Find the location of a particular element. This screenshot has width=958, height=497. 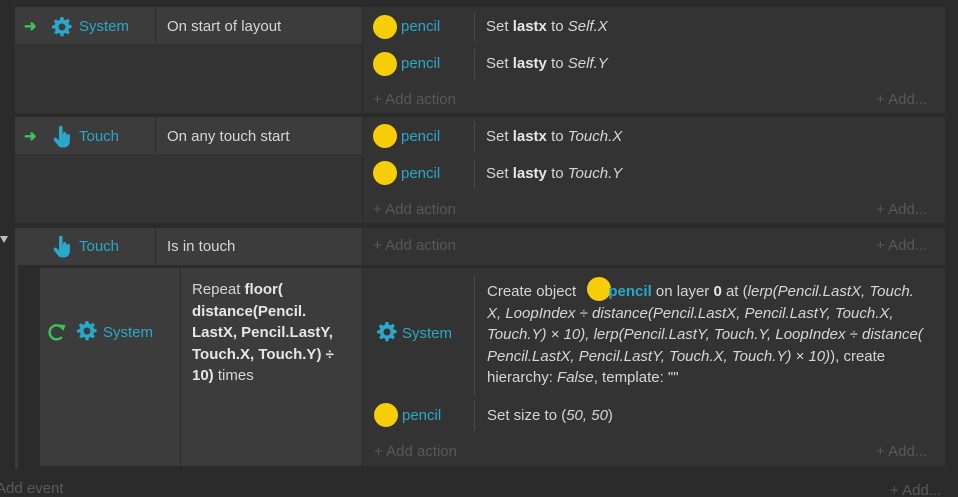

loop-icon is located at coordinates (57, 332).